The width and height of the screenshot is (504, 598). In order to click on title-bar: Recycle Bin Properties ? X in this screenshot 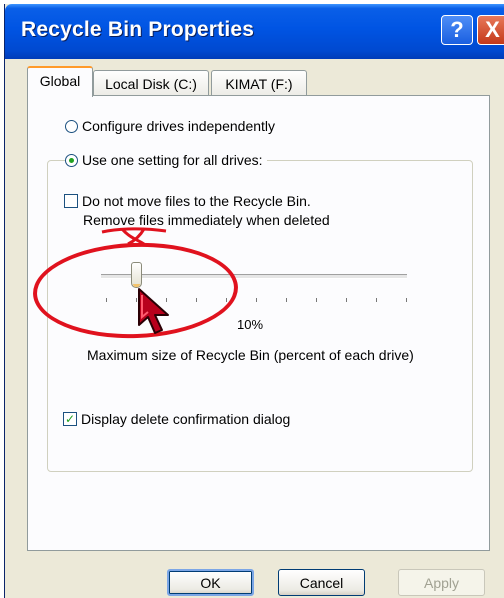, I will do `click(254, 31)`.